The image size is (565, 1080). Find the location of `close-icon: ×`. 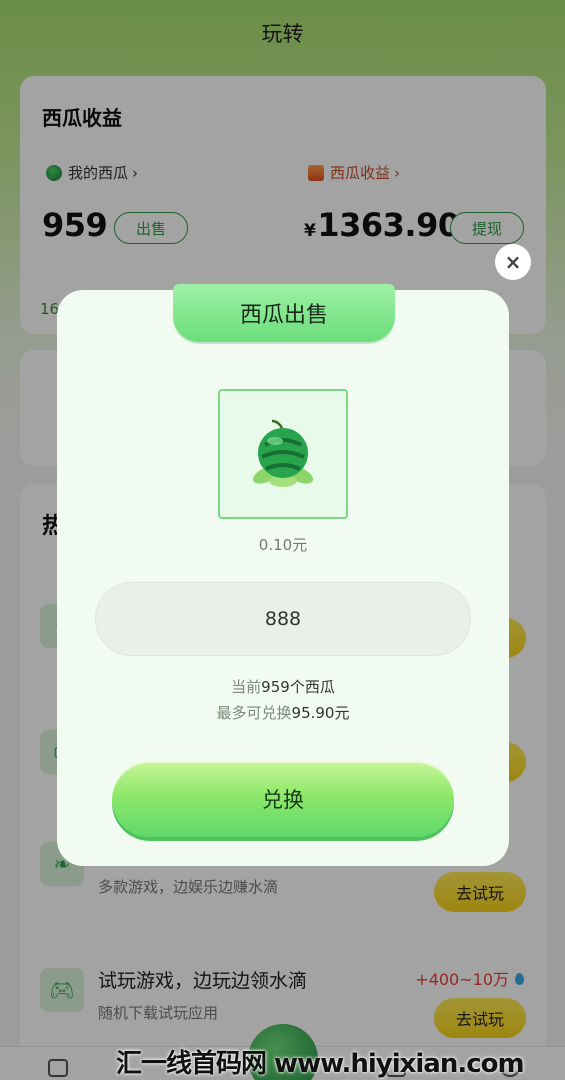

close-icon: × is located at coordinates (513, 262).